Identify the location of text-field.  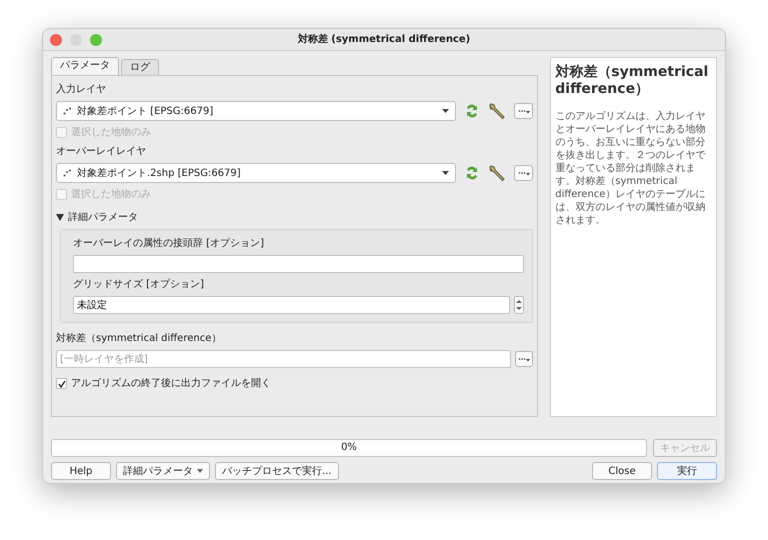
(298, 264).